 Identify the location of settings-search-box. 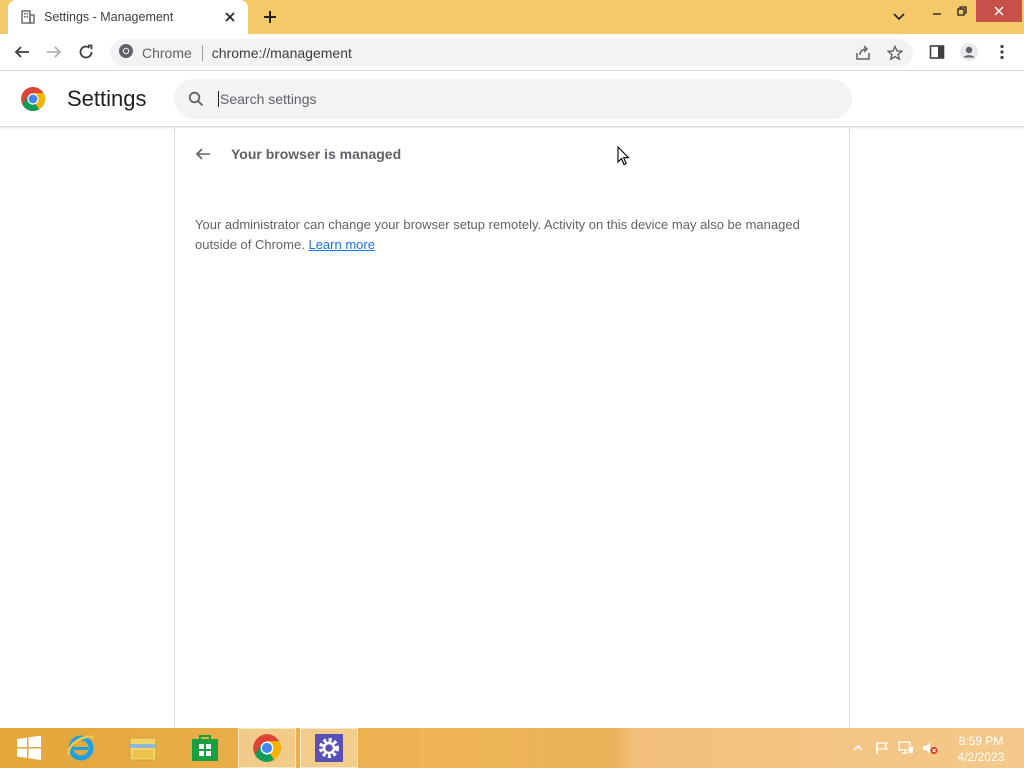
(513, 99).